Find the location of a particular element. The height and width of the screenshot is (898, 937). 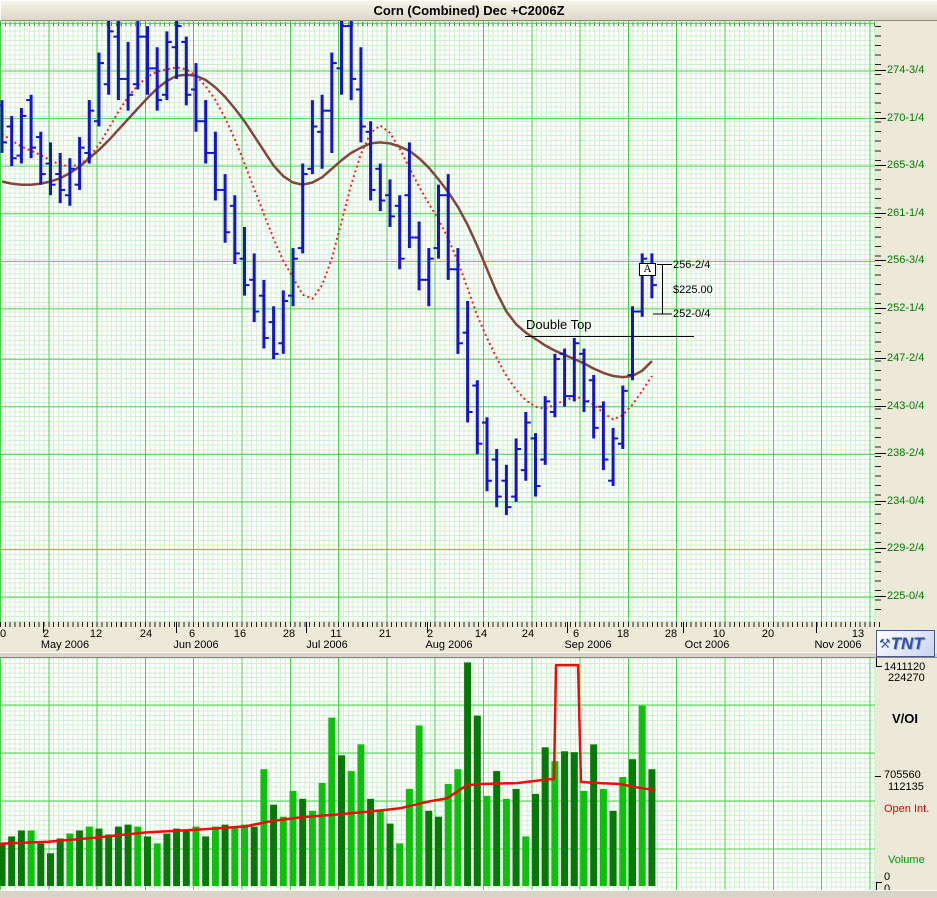

open-interest-legend: Open Int. is located at coordinates (907, 809).